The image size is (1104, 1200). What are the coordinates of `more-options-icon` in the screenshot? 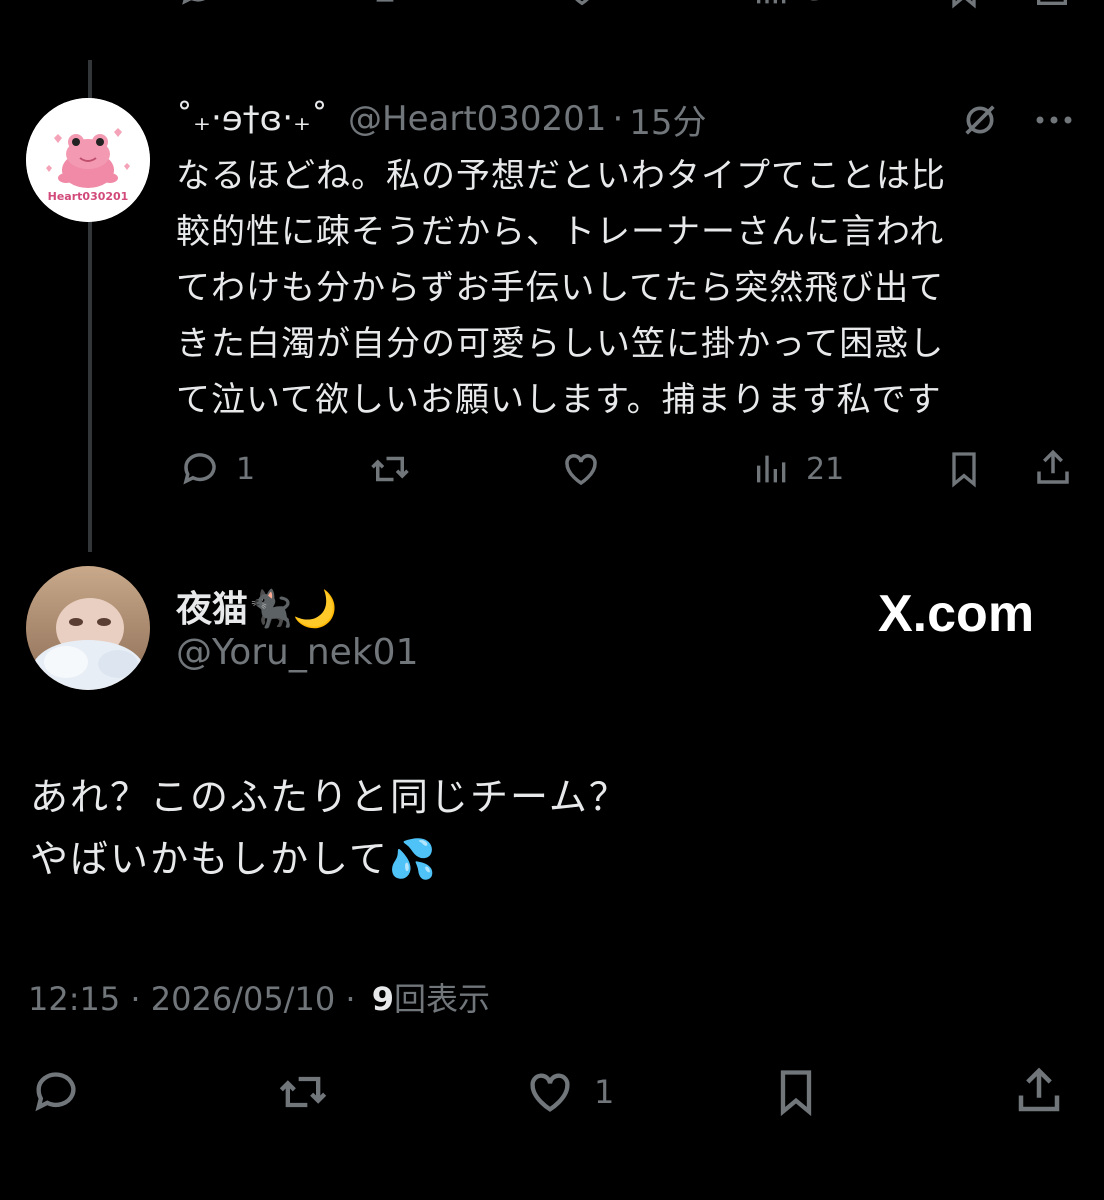 It's located at (1054, 122).